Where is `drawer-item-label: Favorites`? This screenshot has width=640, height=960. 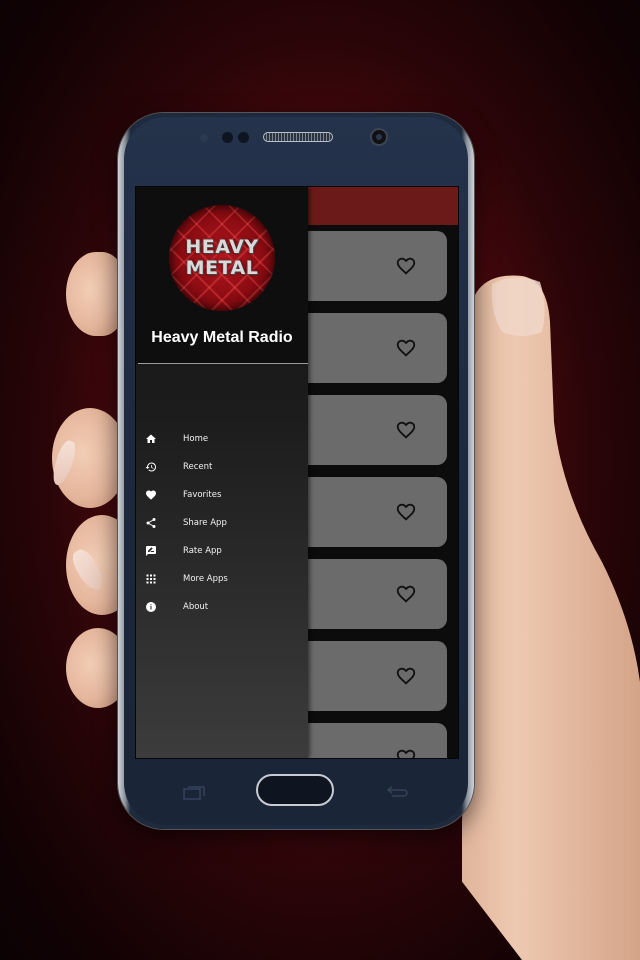
drawer-item-label: Favorites is located at coordinates (202, 495).